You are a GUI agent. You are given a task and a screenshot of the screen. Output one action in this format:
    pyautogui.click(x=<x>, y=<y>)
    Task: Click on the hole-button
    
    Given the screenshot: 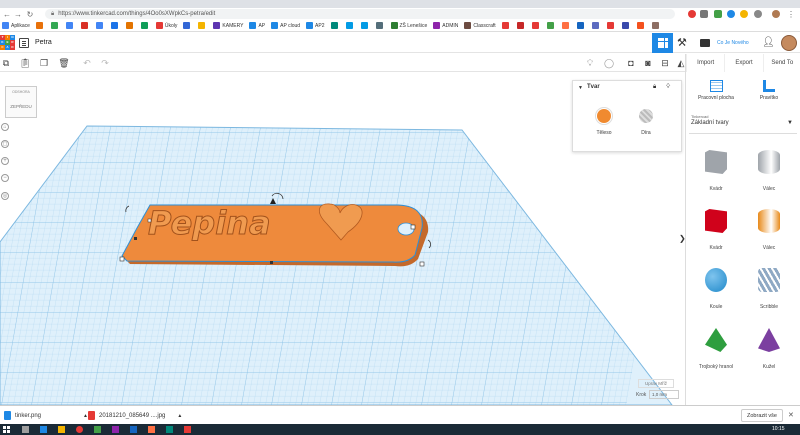 What is the action you would take?
    pyautogui.click(x=646, y=116)
    